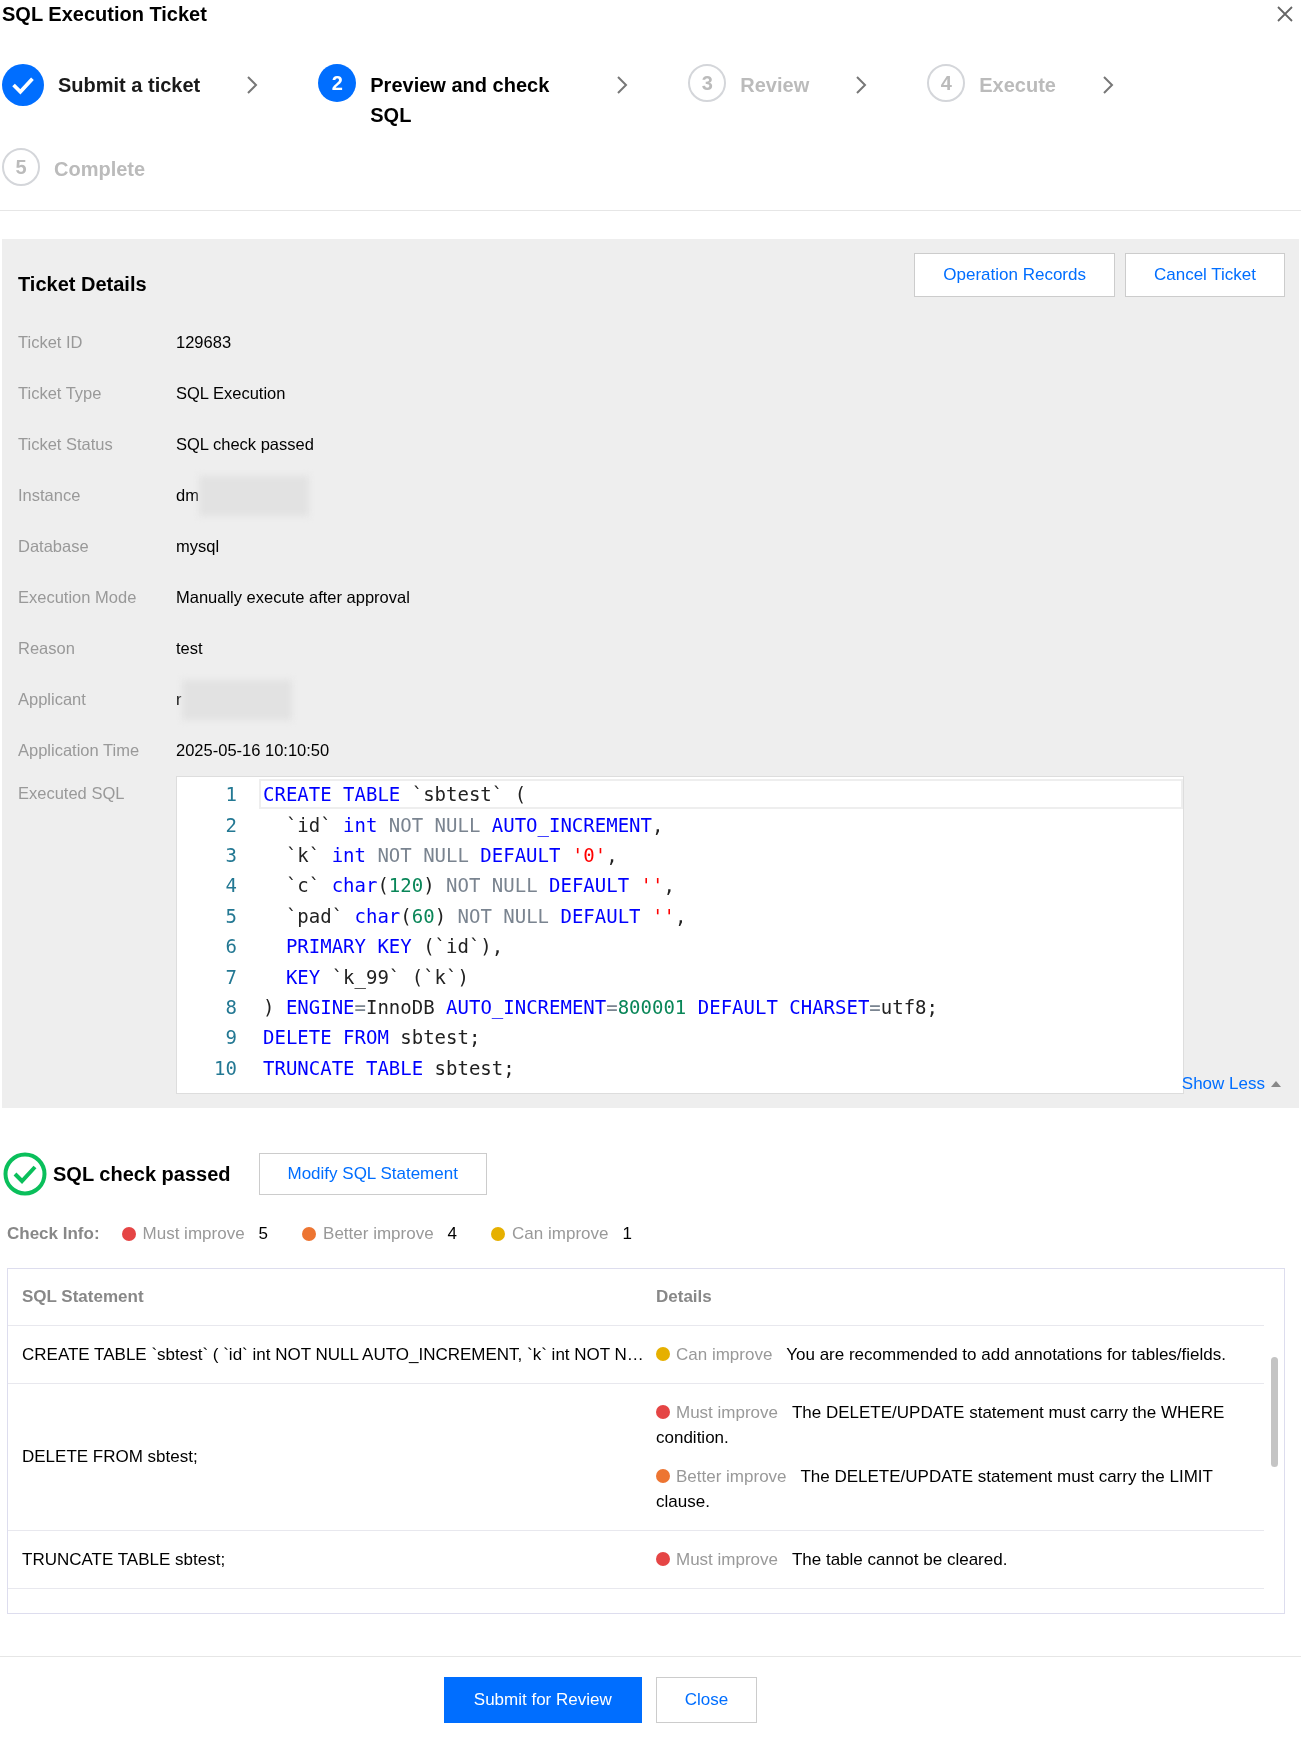  What do you see at coordinates (1285, 14) in the screenshot?
I see `close-icon` at bounding box center [1285, 14].